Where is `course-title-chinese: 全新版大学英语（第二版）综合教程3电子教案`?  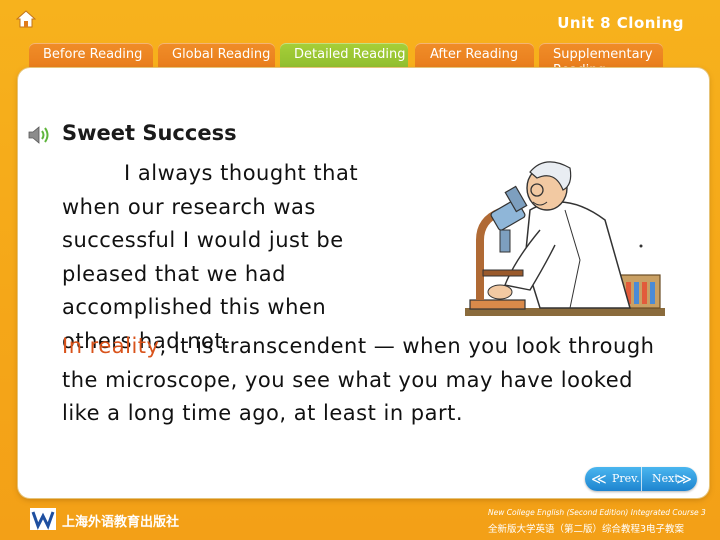
course-title-chinese: 全新版大学英语（第二版）综合教程3电子教案 is located at coordinates (586, 529).